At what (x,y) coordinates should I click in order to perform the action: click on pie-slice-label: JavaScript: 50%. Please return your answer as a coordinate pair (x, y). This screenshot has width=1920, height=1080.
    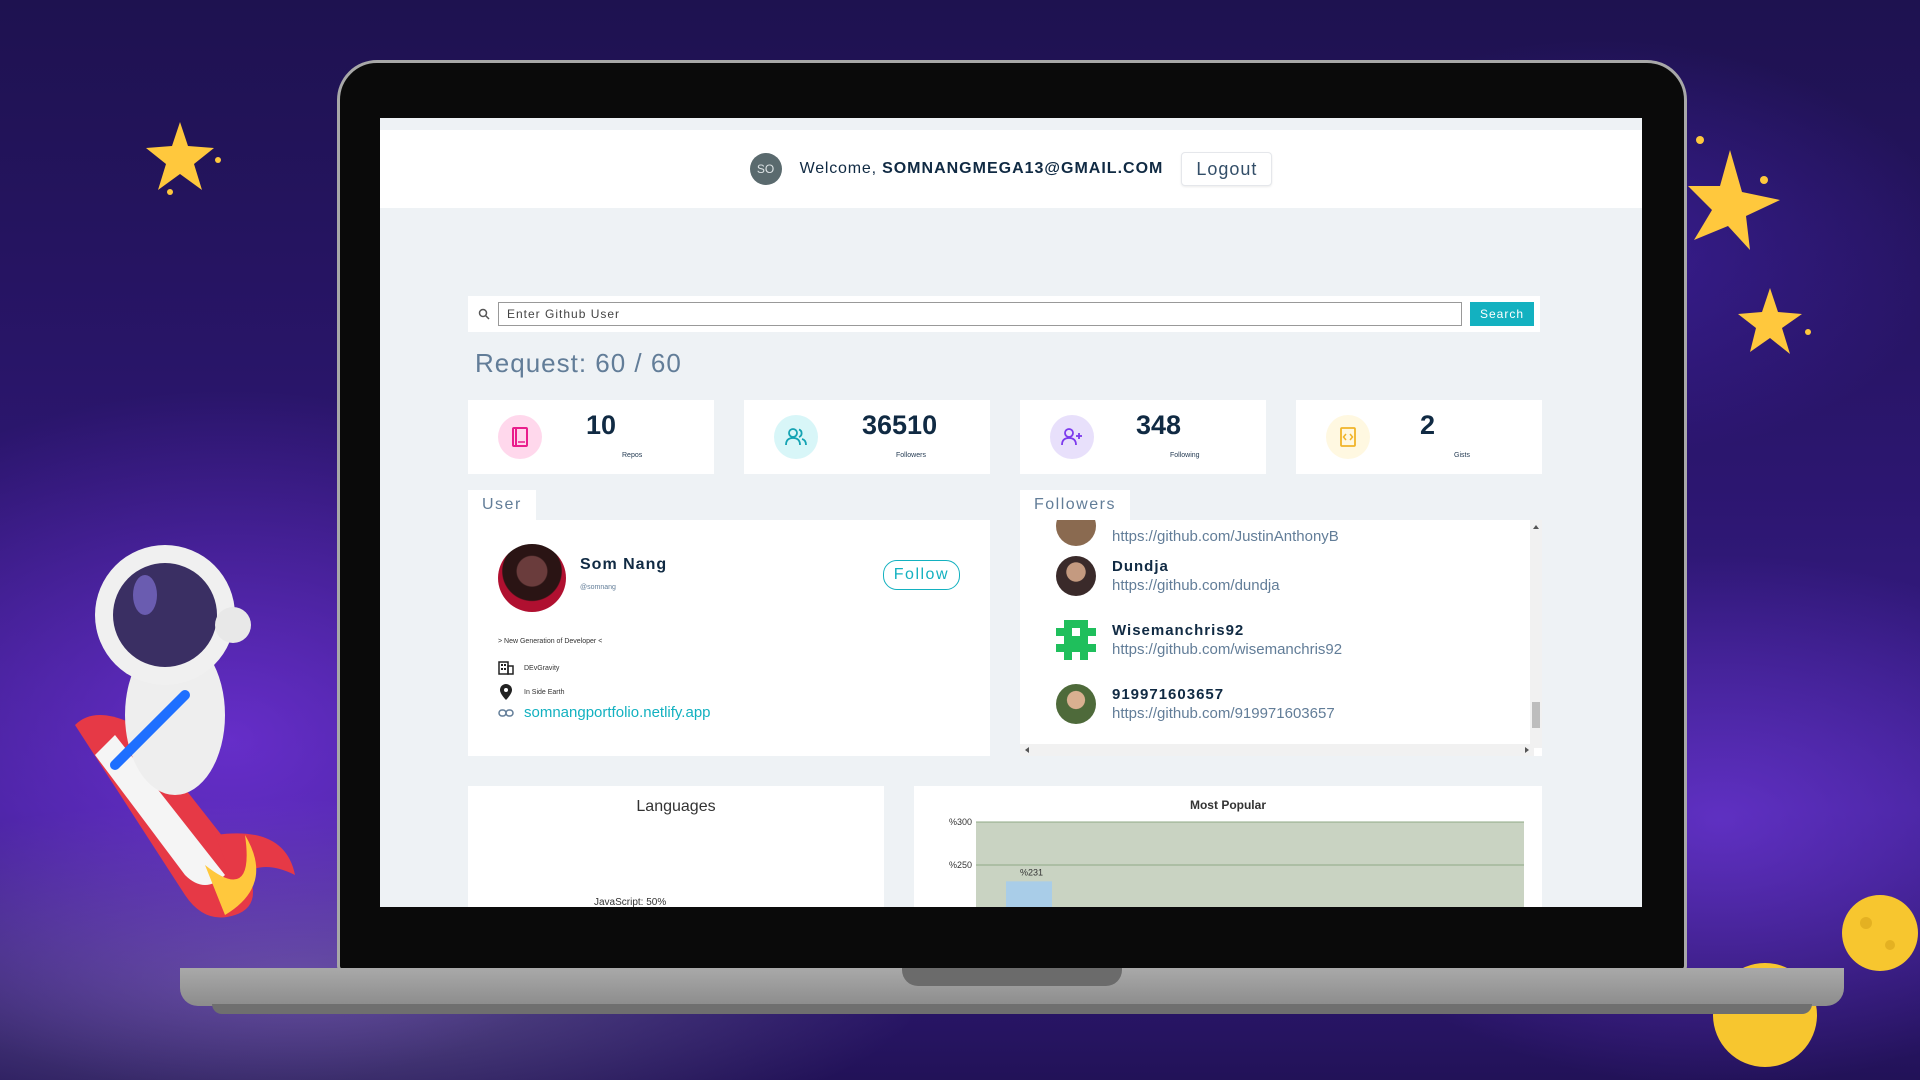
    Looking at the image, I should click on (630, 902).